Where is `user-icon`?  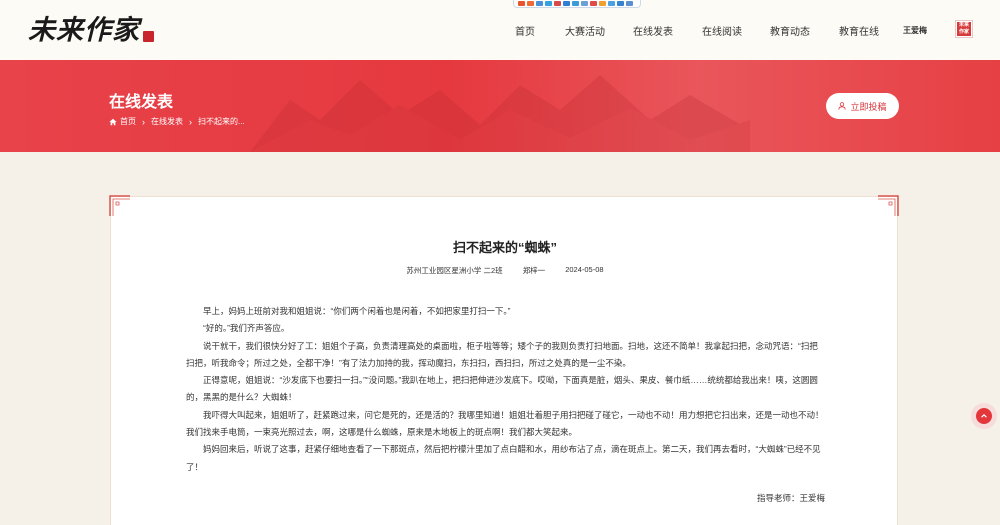
user-icon is located at coordinates (842, 106).